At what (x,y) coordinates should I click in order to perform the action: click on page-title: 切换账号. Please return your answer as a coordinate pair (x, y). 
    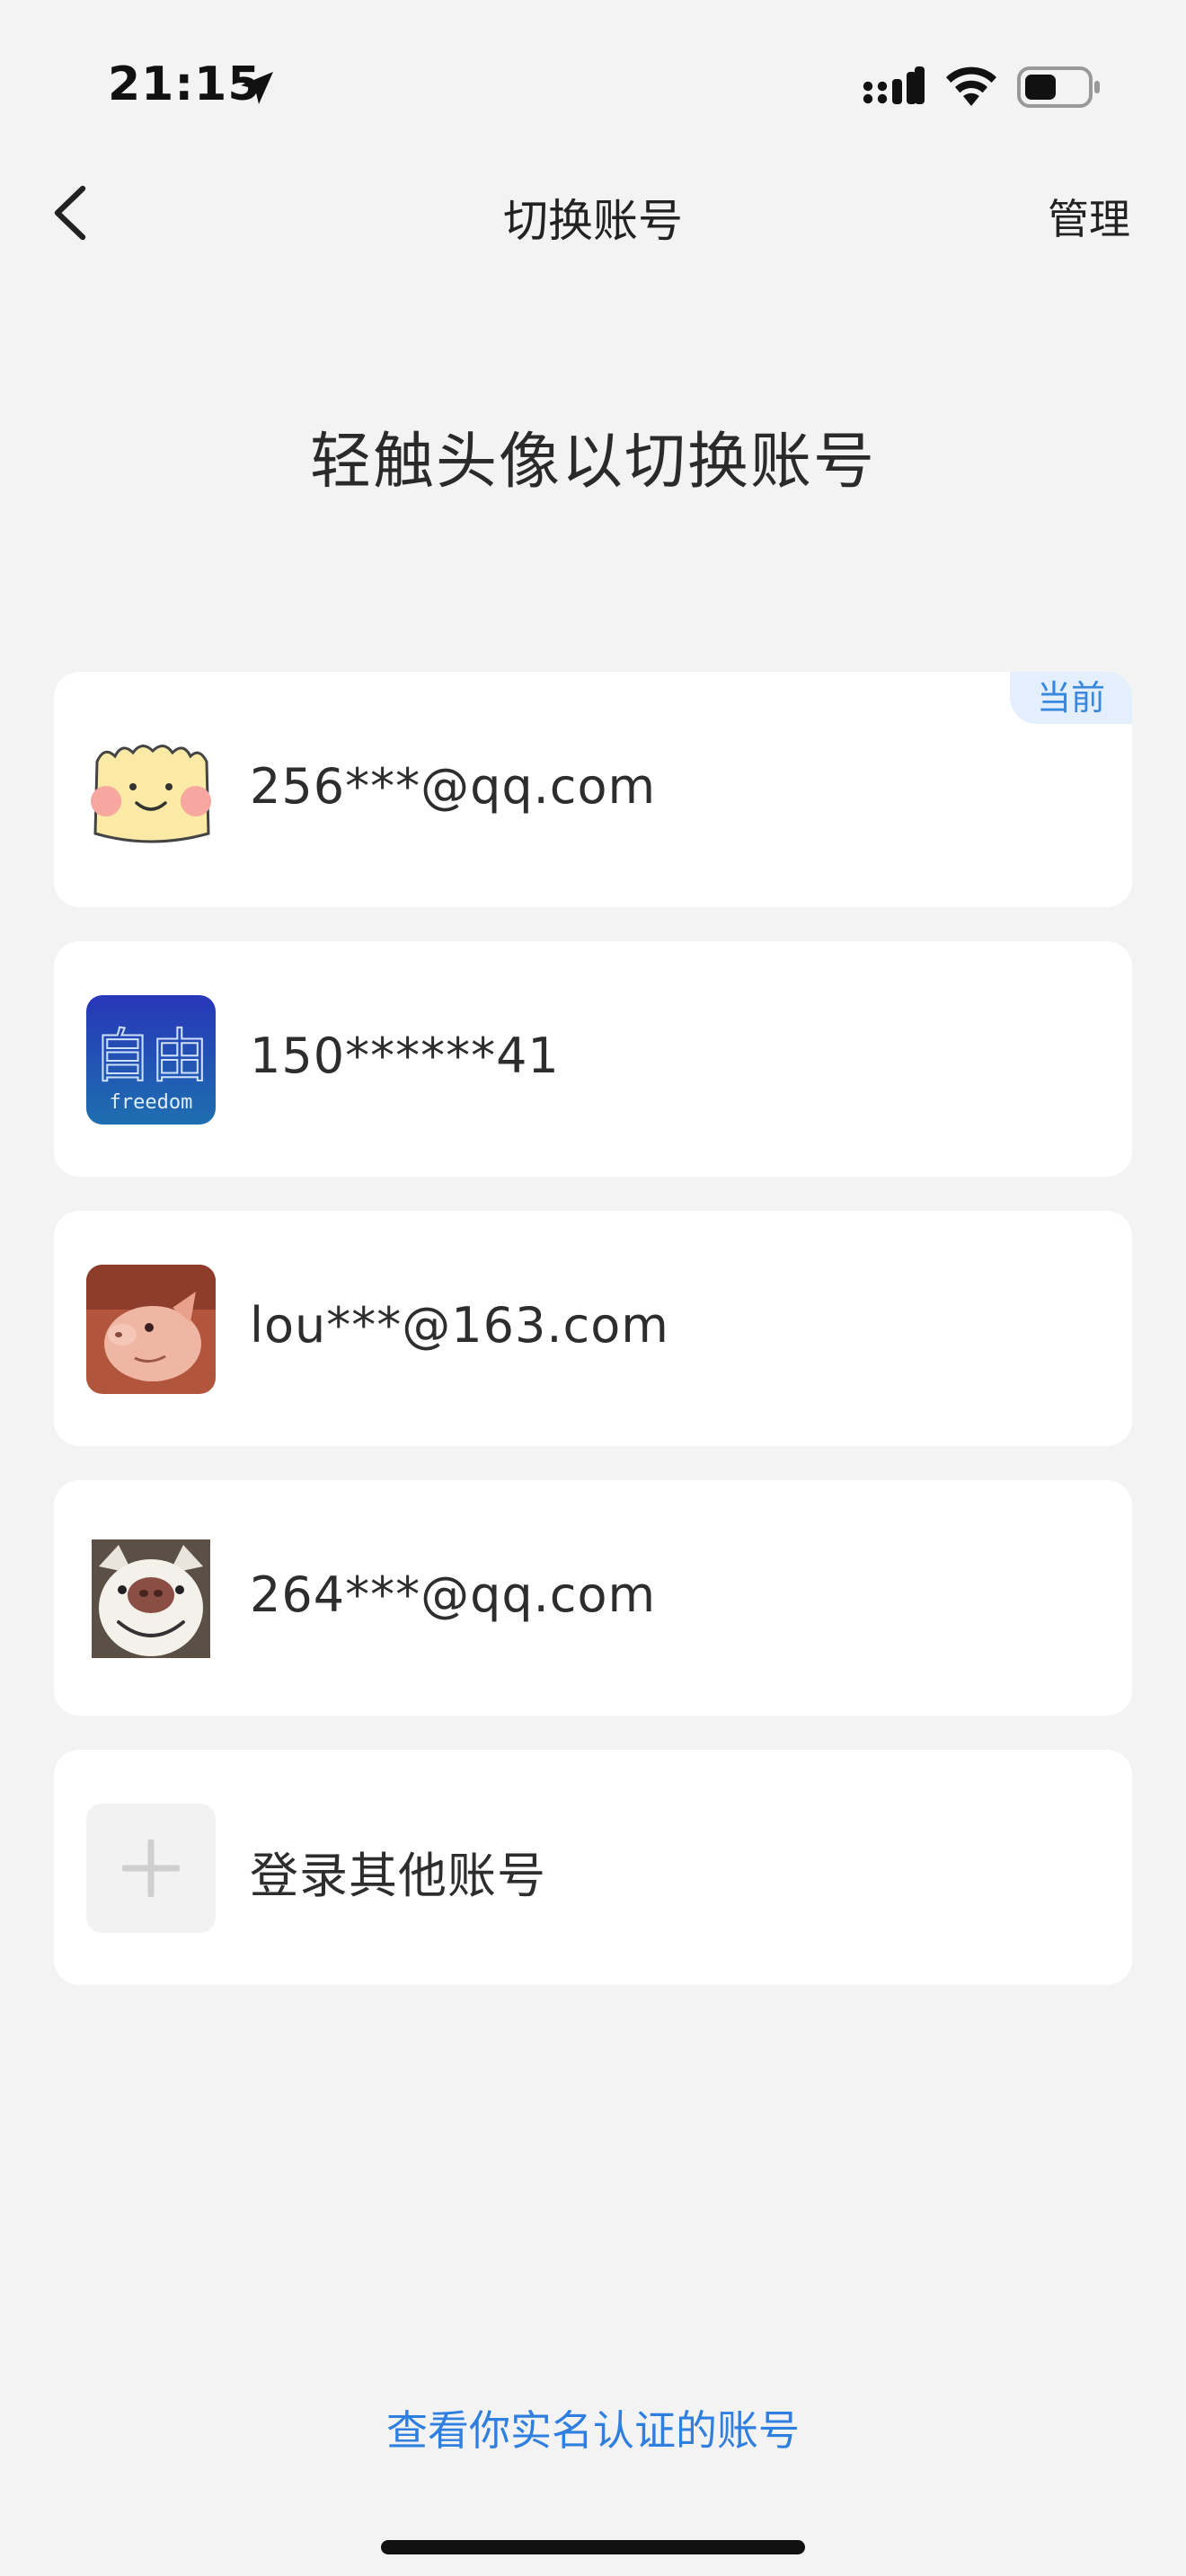
    Looking at the image, I should click on (593, 221).